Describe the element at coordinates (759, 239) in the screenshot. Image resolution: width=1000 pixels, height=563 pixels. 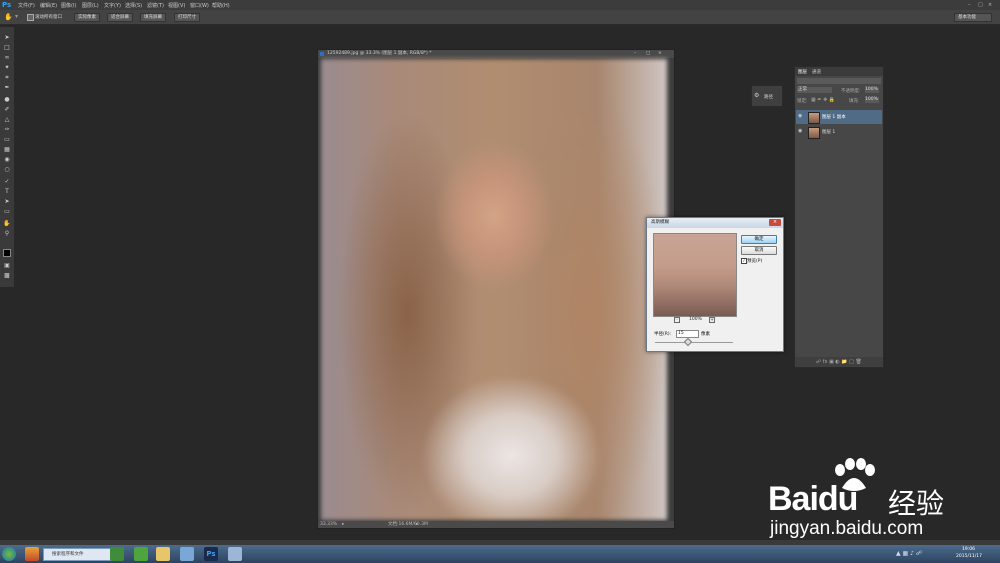
I see `ok-button: 确定` at that location.